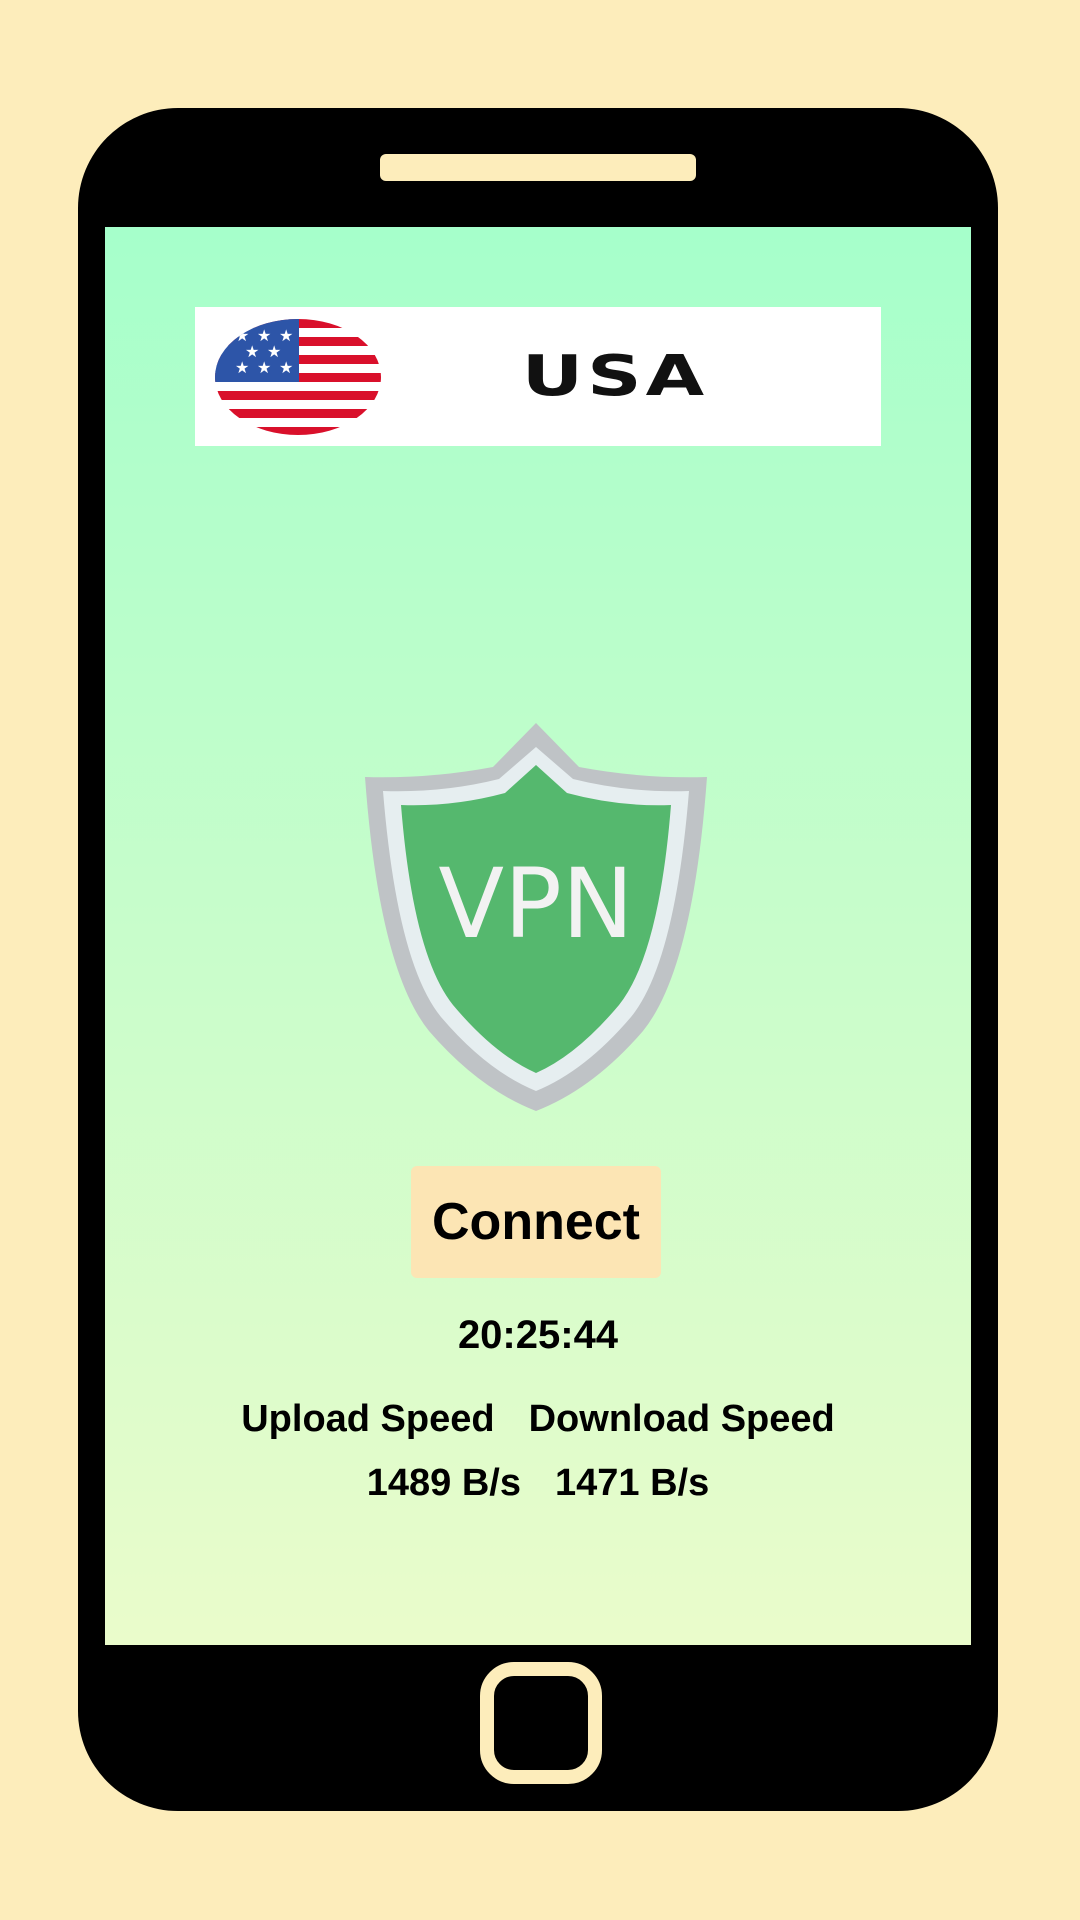 The height and width of the screenshot is (1920, 1080). I want to click on vpn-label: VPN, so click(535, 904).